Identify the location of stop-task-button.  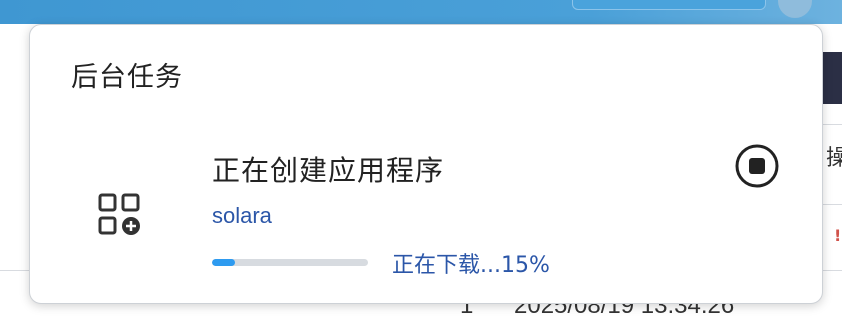
(757, 166).